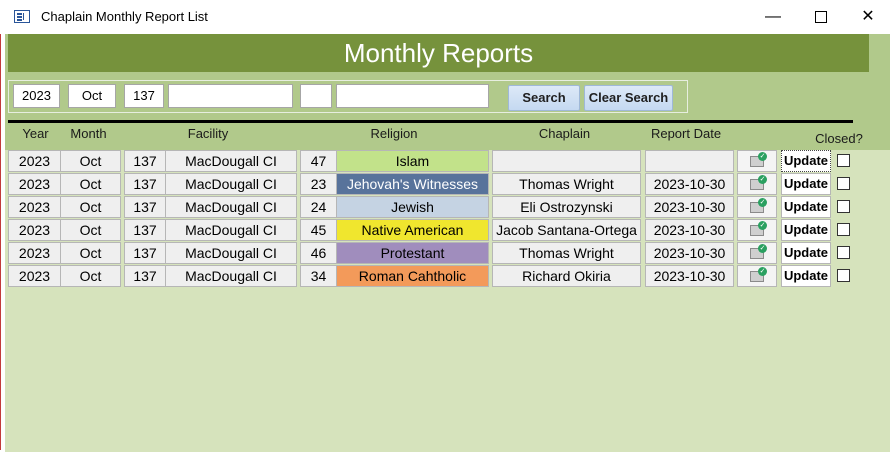 This screenshot has width=890, height=452. I want to click on column-header-chaplain: Chaplain, so click(564, 133).